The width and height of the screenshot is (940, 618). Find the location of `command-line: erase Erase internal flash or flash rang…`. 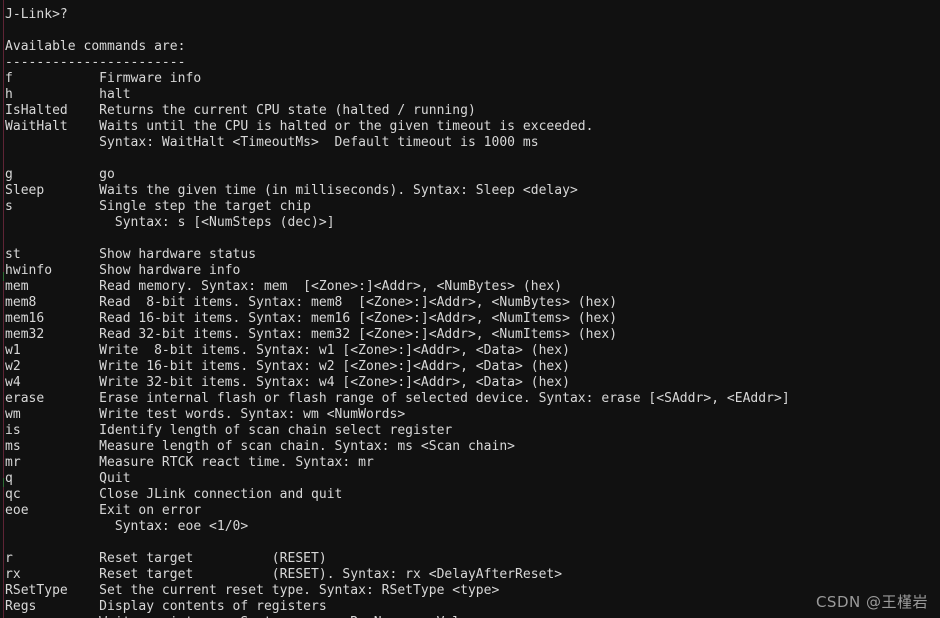

command-line: erase Erase internal flash or flash rang… is located at coordinates (397, 398).